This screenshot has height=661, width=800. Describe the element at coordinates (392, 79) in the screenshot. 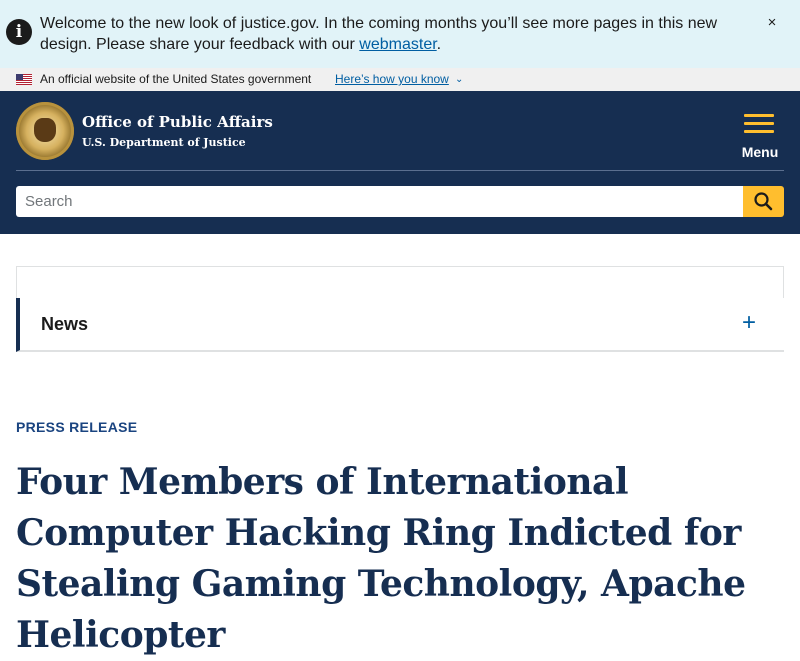

I see `heres-how-you-know-link: Here’s how you know` at that location.